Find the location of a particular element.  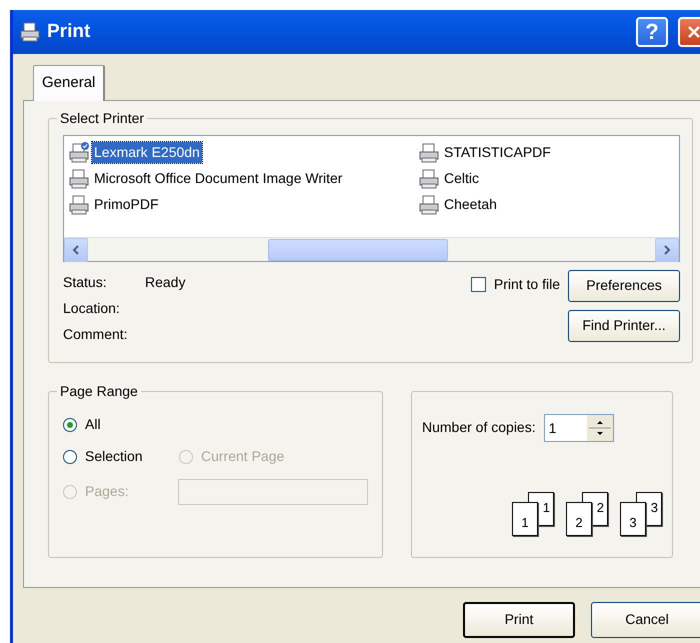

scroll-left-button is located at coordinates (76, 250).